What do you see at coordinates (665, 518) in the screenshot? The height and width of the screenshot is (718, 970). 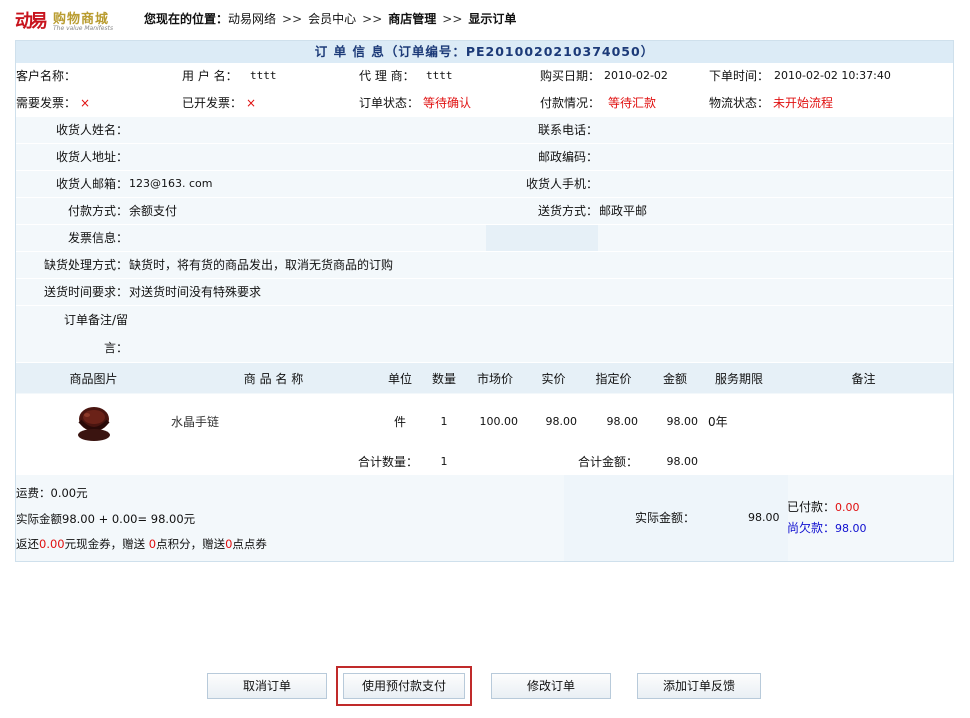 I see `actual-amount-label: 实际金额：` at bounding box center [665, 518].